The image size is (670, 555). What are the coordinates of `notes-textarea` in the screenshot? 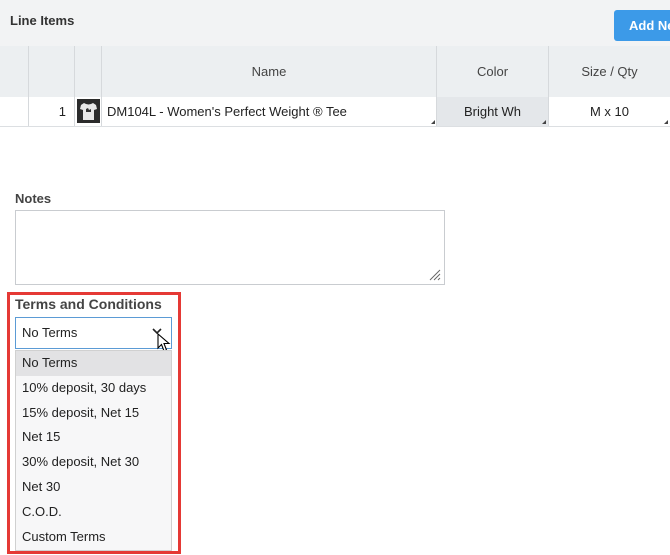 It's located at (230, 247).